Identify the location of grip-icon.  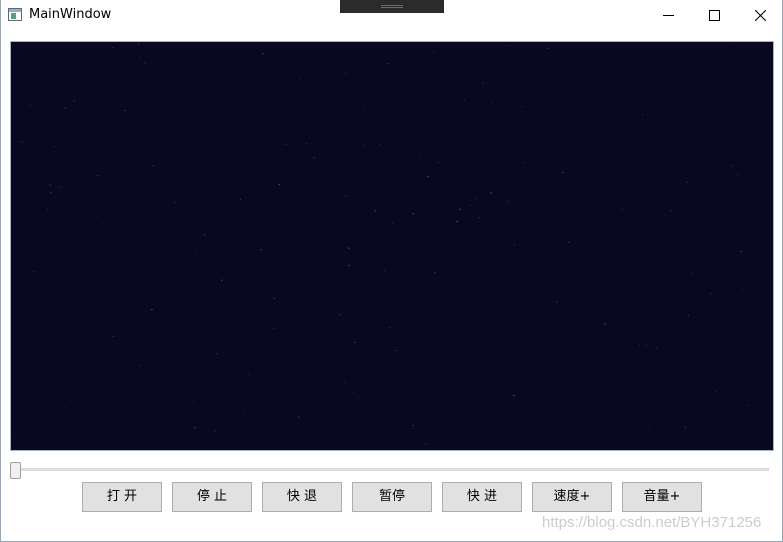
(392, 6).